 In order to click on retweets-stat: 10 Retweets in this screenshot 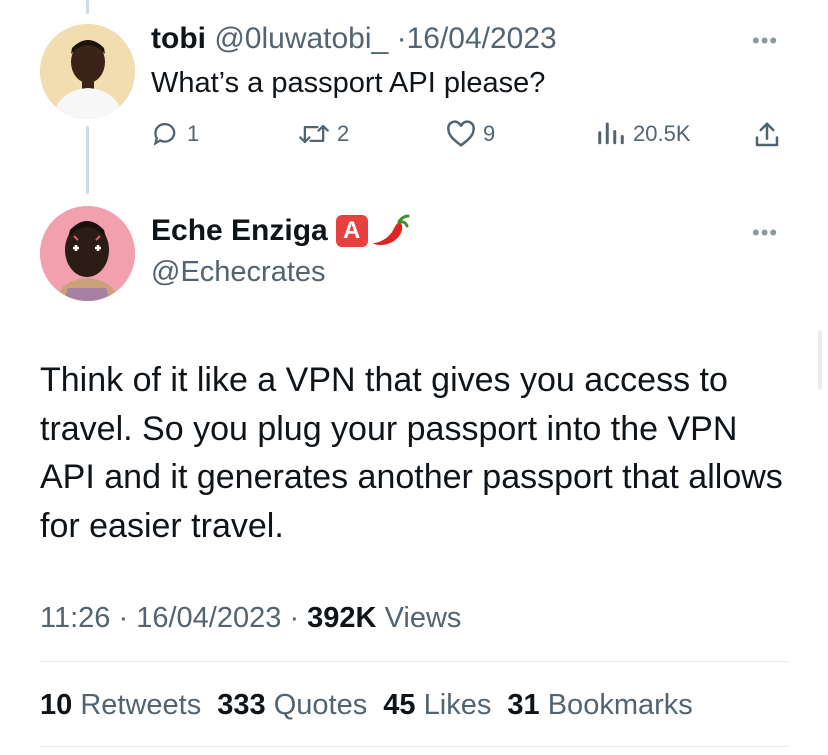, I will do `click(120, 705)`.